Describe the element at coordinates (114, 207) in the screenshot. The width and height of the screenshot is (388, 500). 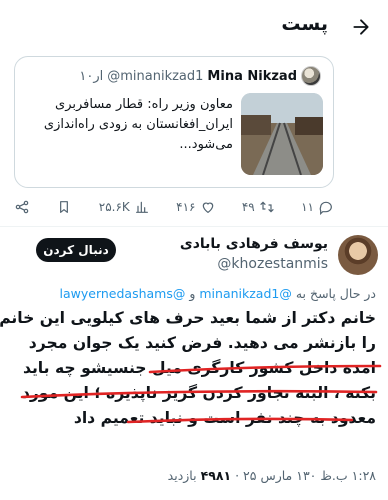
I see `views-count: ۲۵.۶K` at that location.